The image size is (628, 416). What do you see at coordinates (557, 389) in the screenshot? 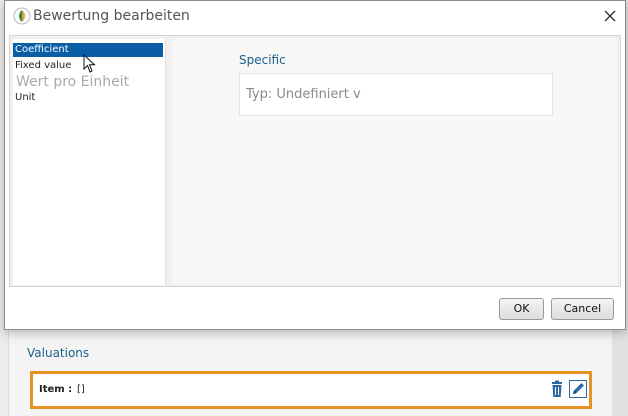
I see `trash-icon` at bounding box center [557, 389].